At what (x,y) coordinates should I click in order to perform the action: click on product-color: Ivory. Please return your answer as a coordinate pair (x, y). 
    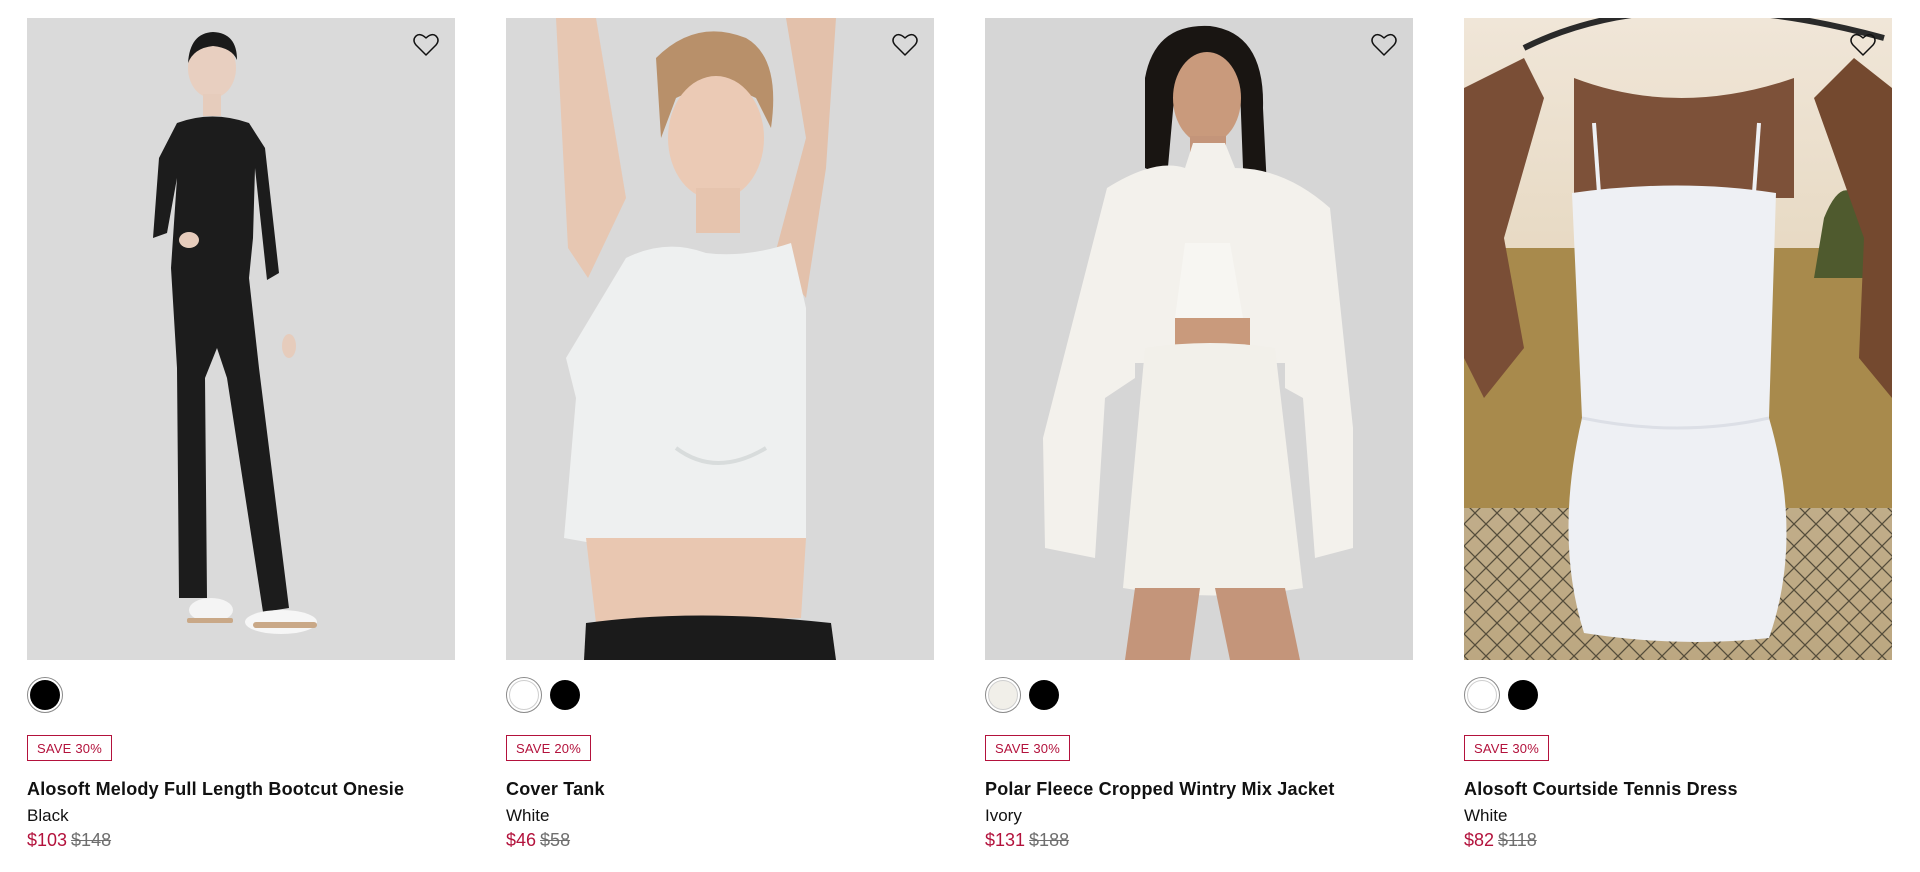
    Looking at the image, I should click on (1003, 815).